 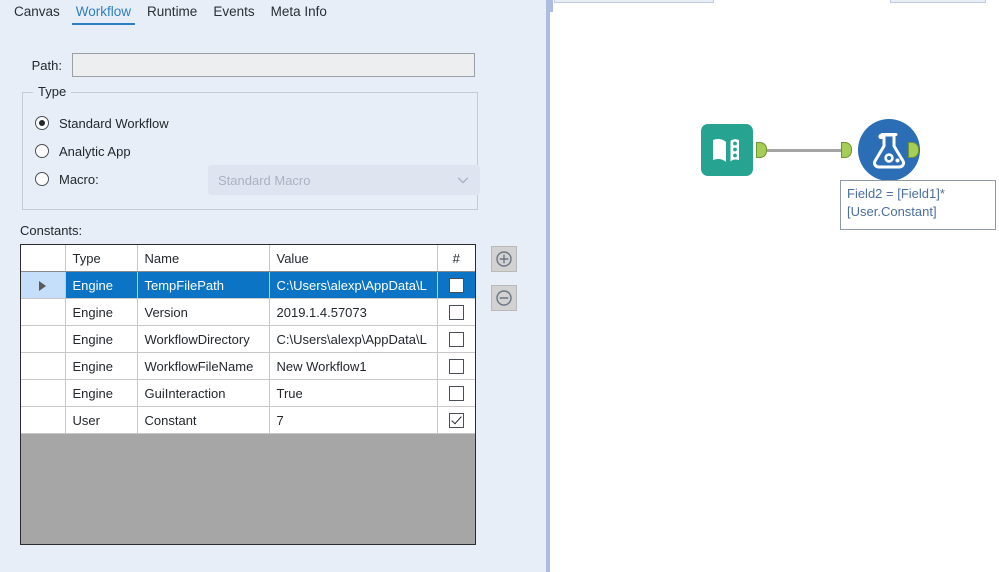 I want to click on table-row: User Constant 7, so click(x=248, y=420).